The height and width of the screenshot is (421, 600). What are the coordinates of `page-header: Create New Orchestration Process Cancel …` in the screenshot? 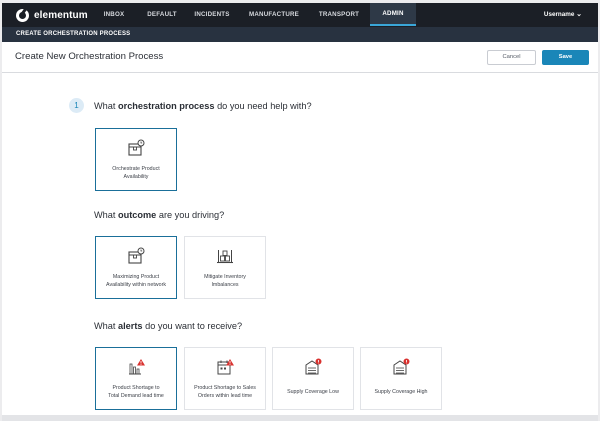 It's located at (300, 57).